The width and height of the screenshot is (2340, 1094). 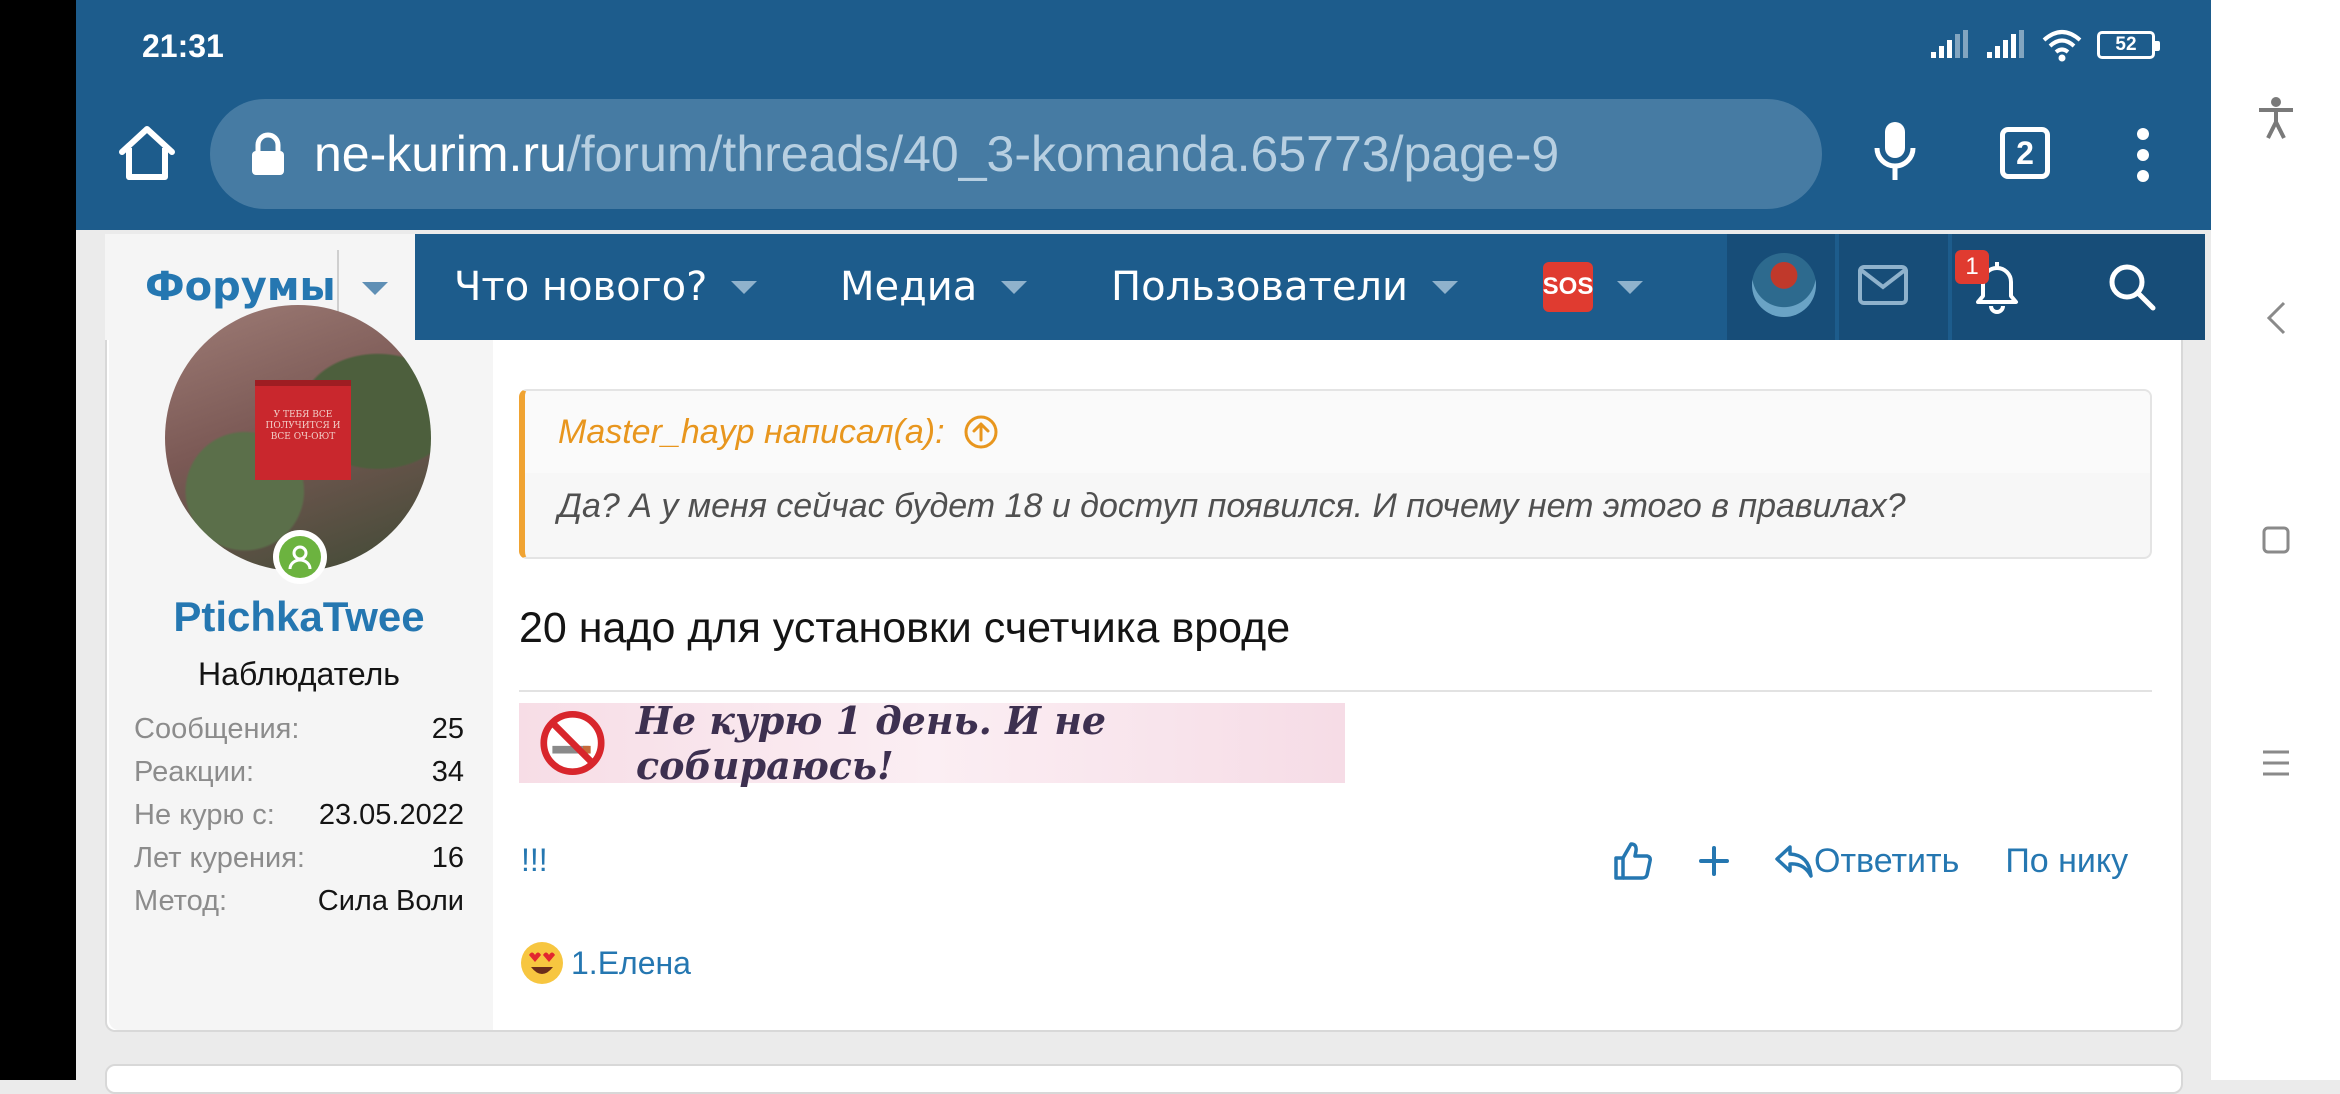 What do you see at coordinates (303, 426) in the screenshot?
I see `avatar-caption: У ТЕБЯ ВСЕ ПОЛУЧИТСЯ И ВСЕ ОЧ-ОЮТ` at bounding box center [303, 426].